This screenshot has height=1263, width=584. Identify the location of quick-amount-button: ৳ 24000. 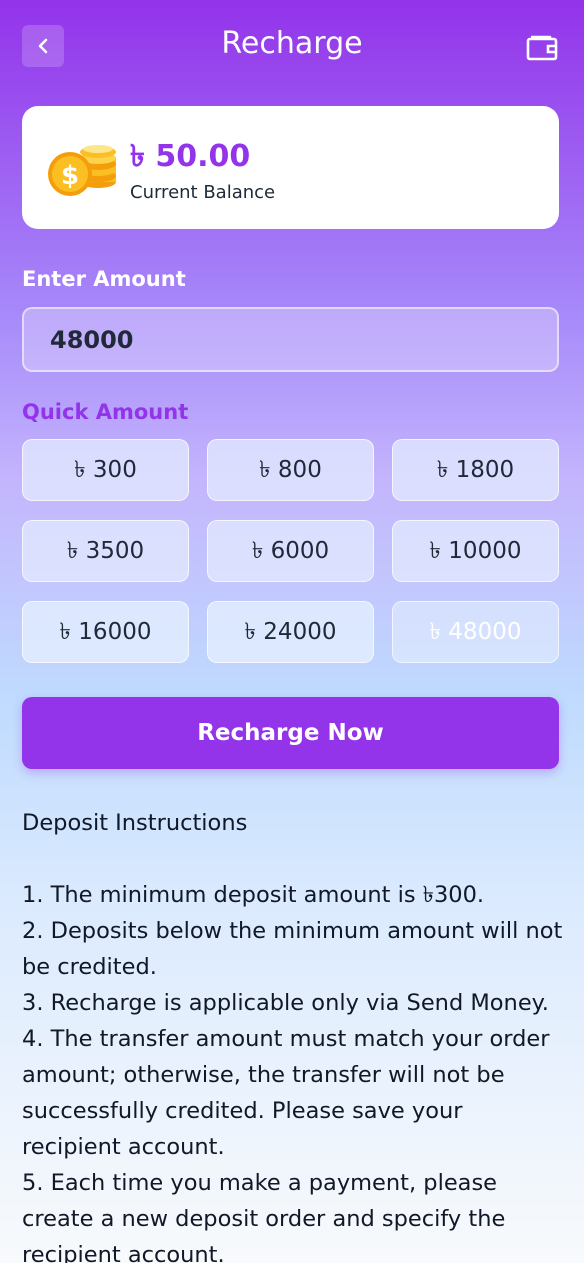
(290, 632).